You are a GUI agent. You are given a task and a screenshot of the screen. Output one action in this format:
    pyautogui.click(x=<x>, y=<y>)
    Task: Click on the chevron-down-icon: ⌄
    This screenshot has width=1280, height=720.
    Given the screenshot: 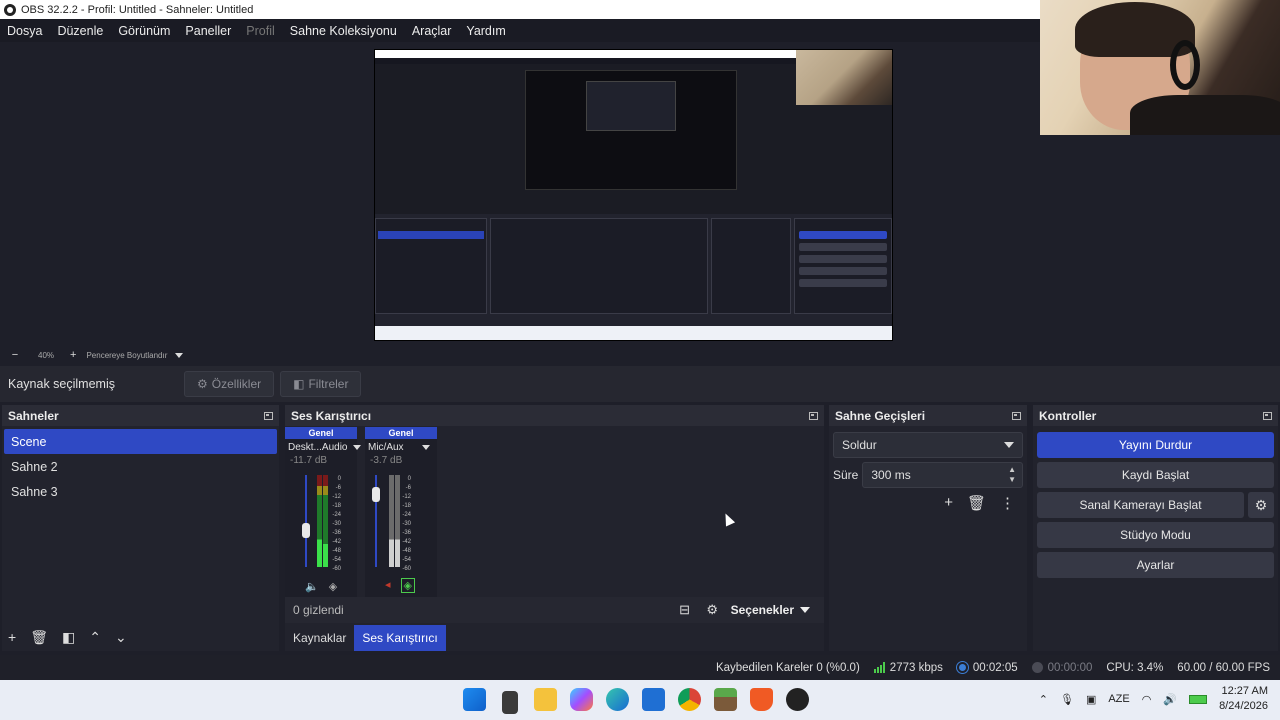 What is the action you would take?
    pyautogui.click(x=121, y=637)
    